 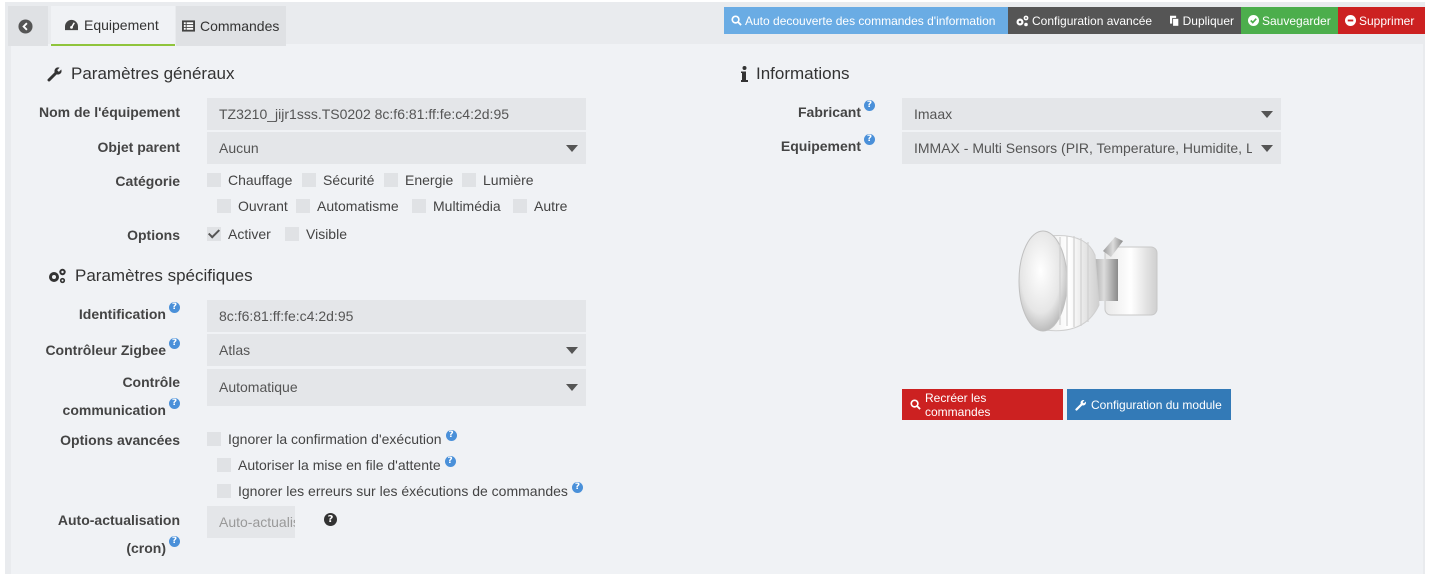 I want to click on tab-equipement-label: Equipement, so click(x=121, y=25).